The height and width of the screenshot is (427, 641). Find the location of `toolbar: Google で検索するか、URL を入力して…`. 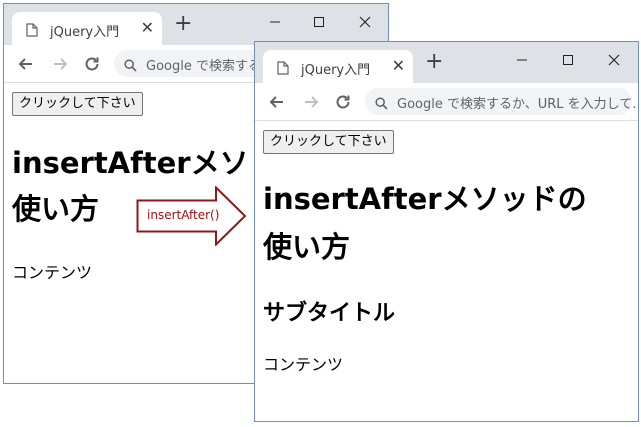

toolbar: Google で検索するか、URL を入力して… is located at coordinates (446, 102).